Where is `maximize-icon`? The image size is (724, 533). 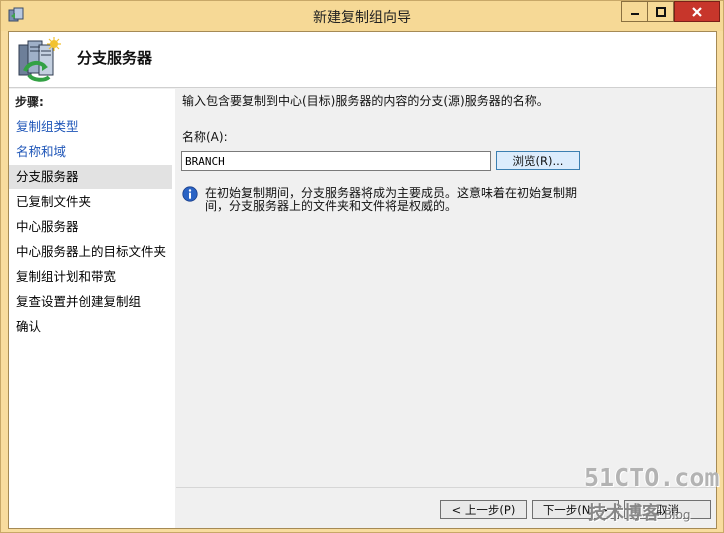 maximize-icon is located at coordinates (660, 11).